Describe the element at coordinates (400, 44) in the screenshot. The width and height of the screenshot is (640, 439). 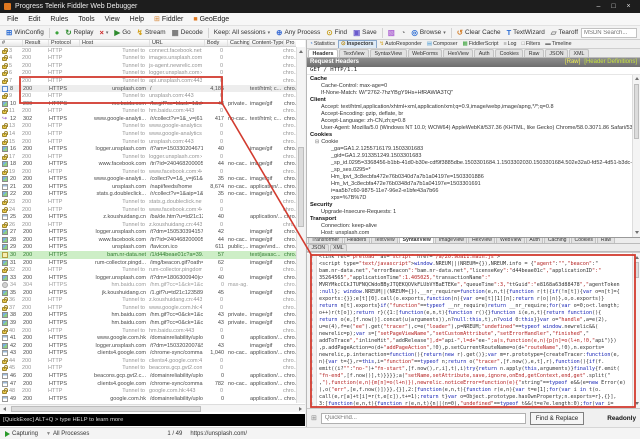
I see `tab-autoresponder: ↯ AutoResponder` at that location.